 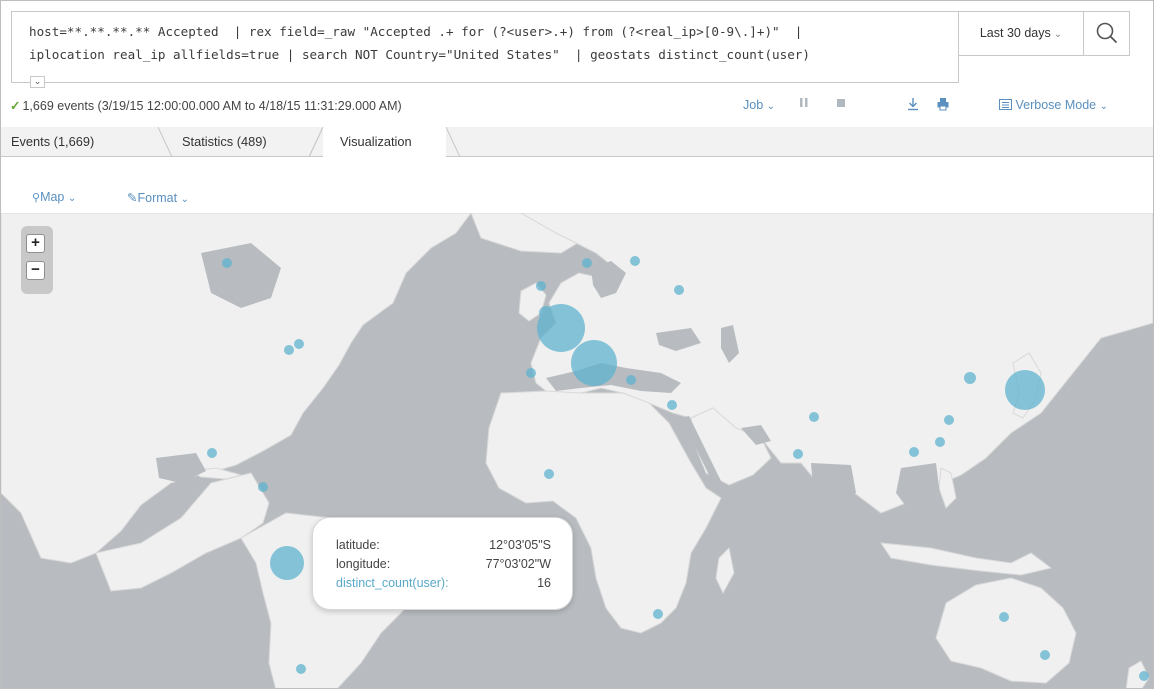 I want to click on visualization-toolbar: ⚲Map ⌄ ✎Format ⌄, so click(x=577, y=185).